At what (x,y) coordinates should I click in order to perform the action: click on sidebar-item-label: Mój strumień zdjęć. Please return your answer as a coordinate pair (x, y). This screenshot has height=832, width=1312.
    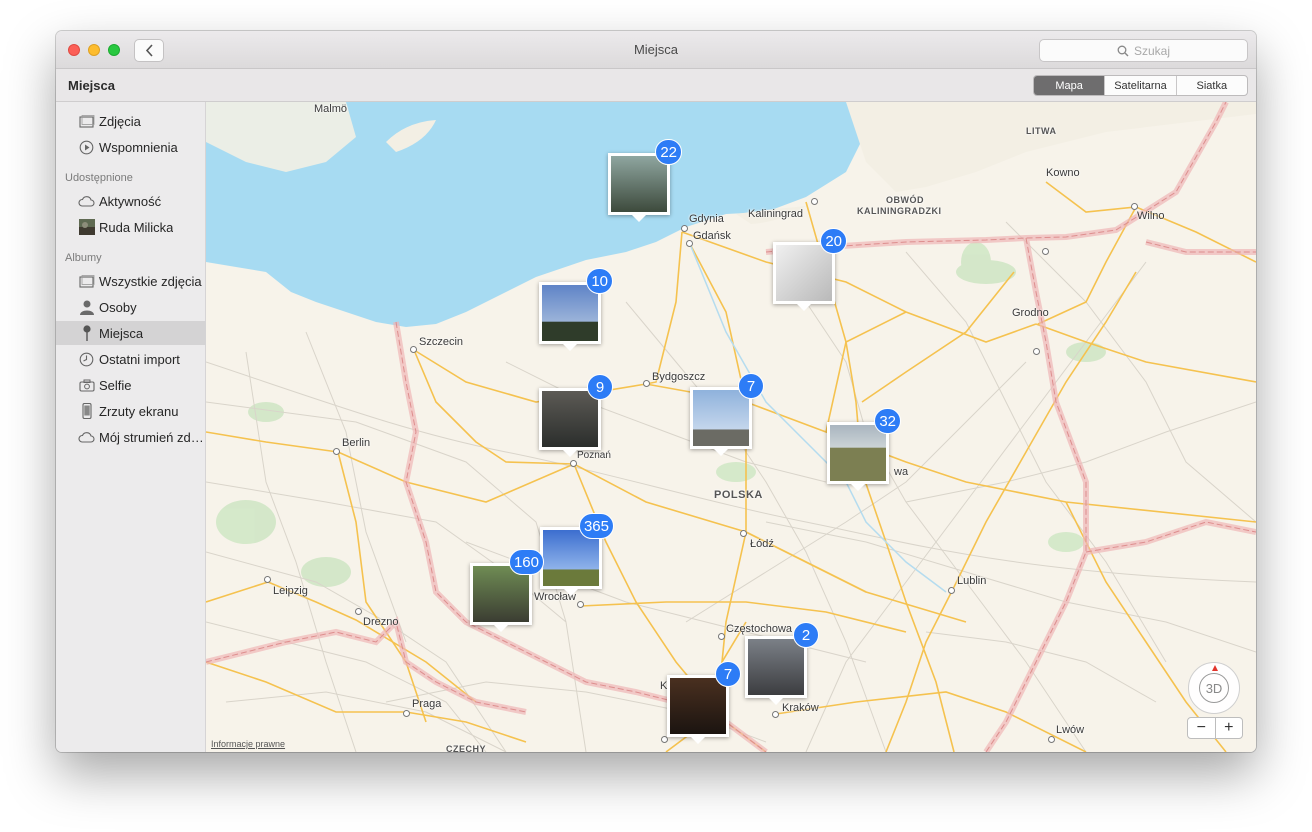
    Looking at the image, I should click on (152, 437).